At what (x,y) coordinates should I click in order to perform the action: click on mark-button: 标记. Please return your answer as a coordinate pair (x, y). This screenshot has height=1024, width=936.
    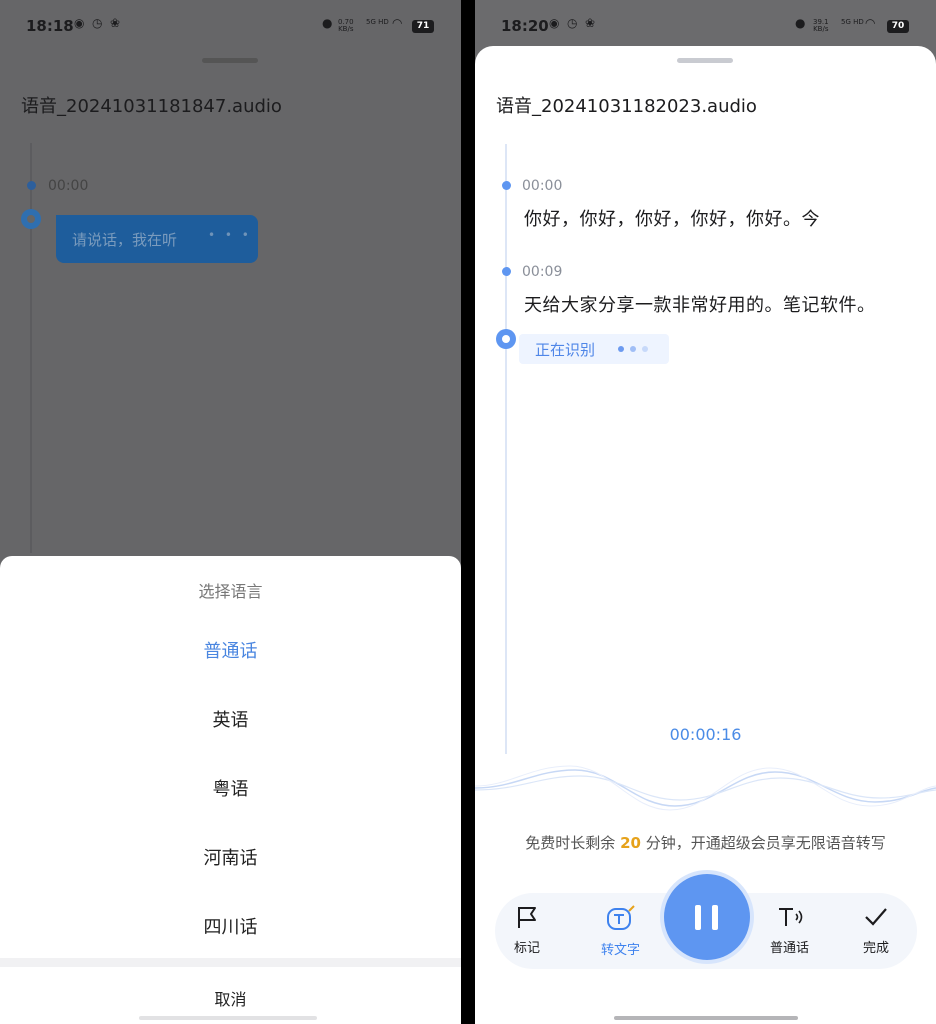
    Looking at the image, I should click on (527, 930).